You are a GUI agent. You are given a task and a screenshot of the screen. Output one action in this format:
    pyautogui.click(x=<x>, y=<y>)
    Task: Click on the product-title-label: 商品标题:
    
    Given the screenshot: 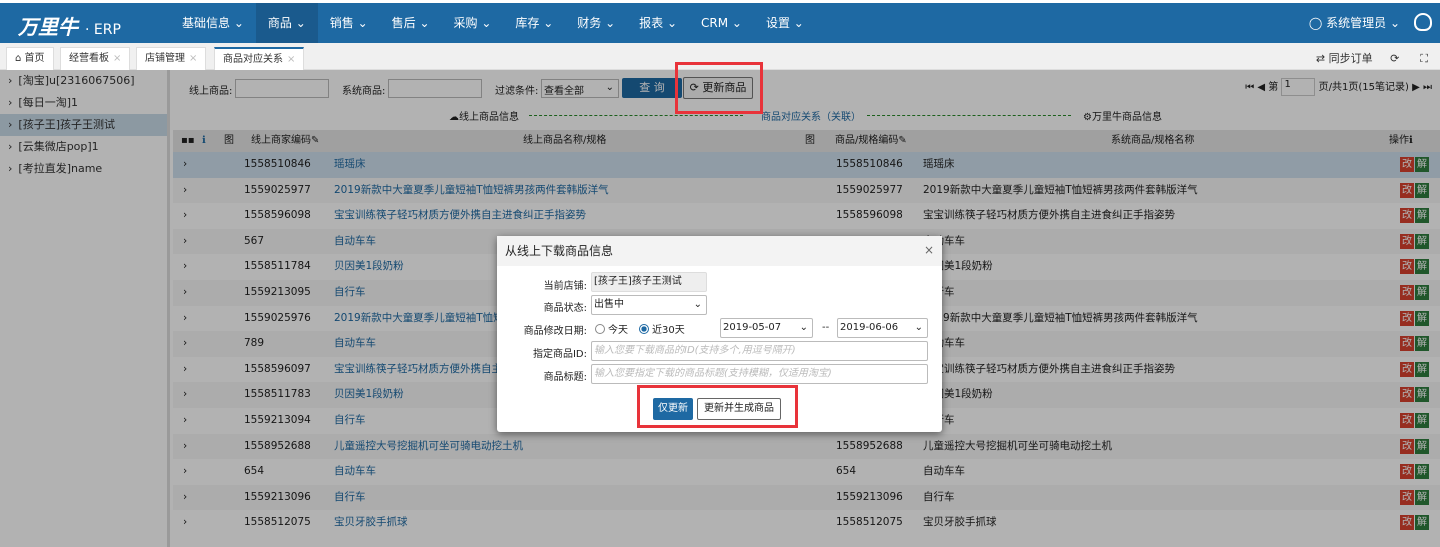 What is the action you would take?
    pyautogui.click(x=565, y=377)
    